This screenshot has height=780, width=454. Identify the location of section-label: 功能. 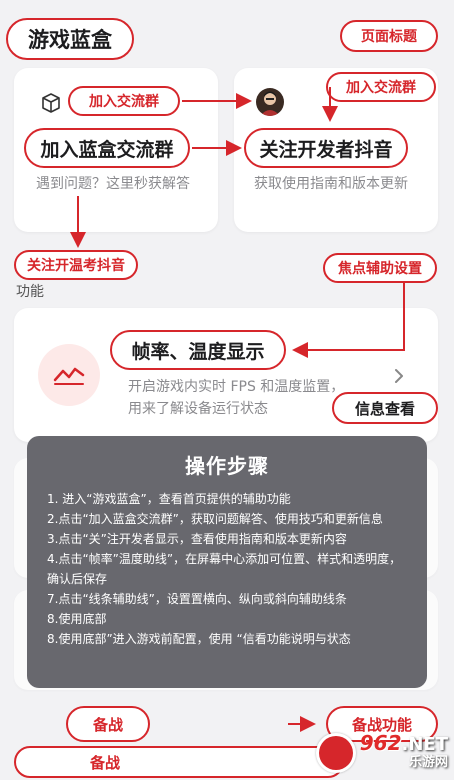
(30, 292).